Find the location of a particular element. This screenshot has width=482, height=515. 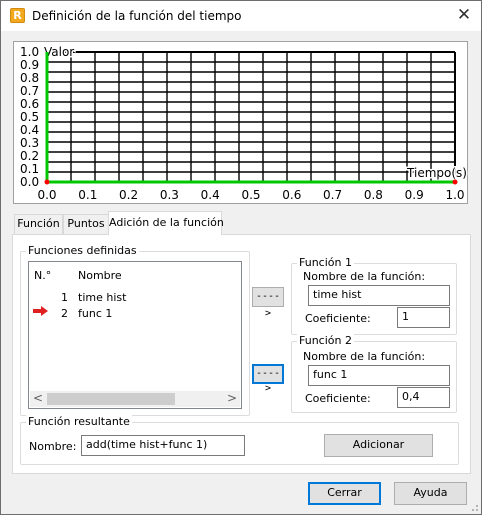

adicionar-button: Adicionar is located at coordinates (378, 445).